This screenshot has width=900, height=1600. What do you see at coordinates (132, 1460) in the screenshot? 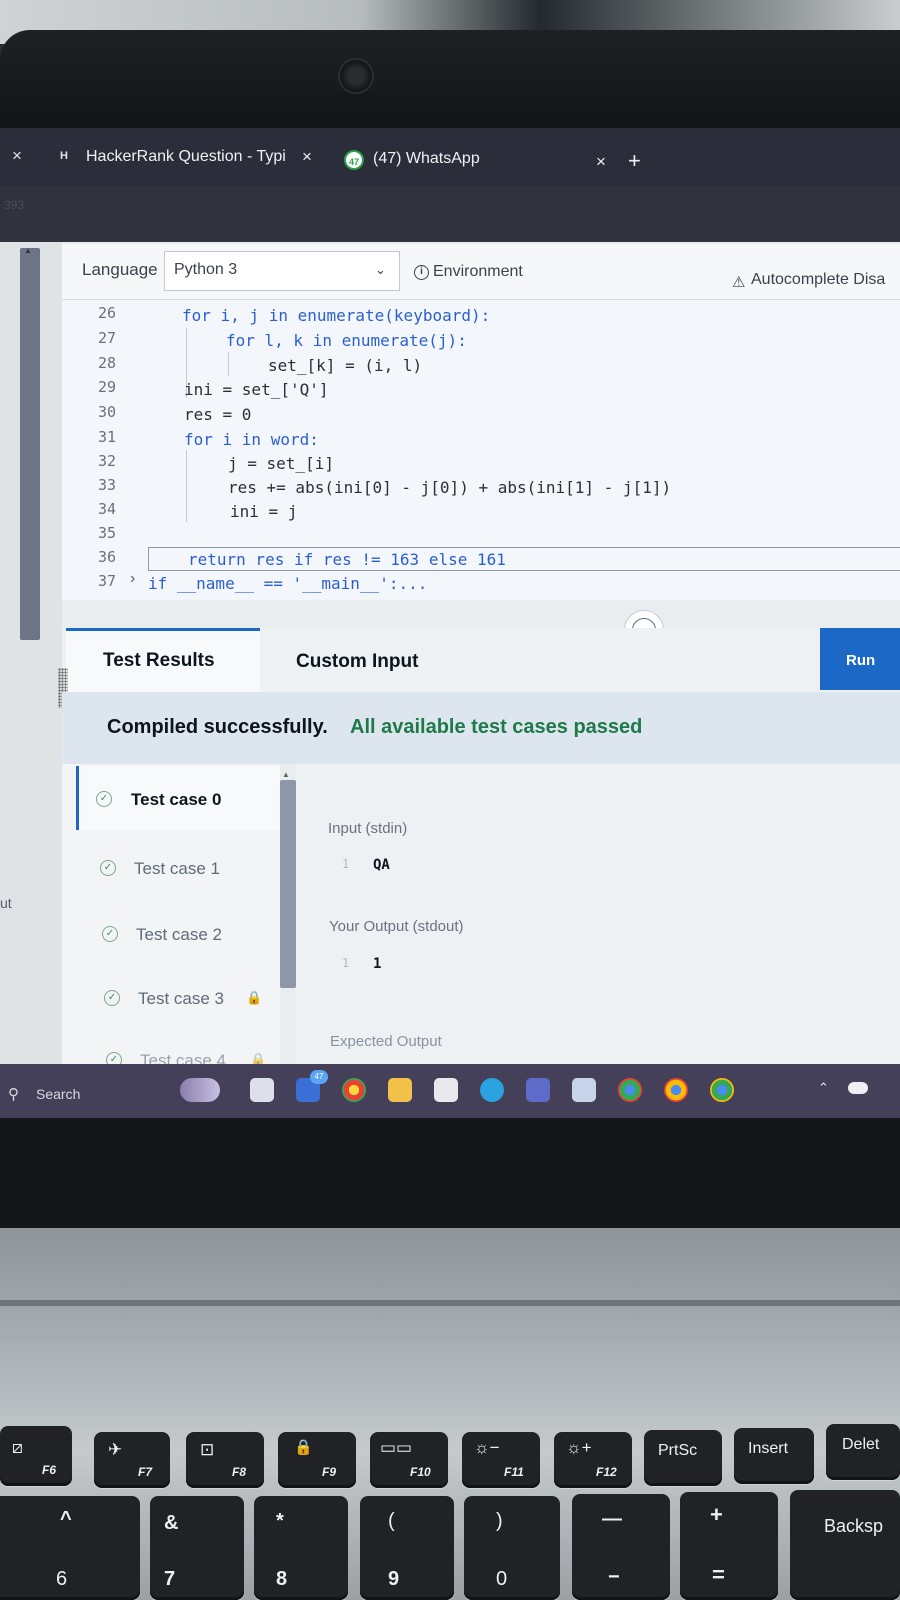
I see `key-f7` at bounding box center [132, 1460].